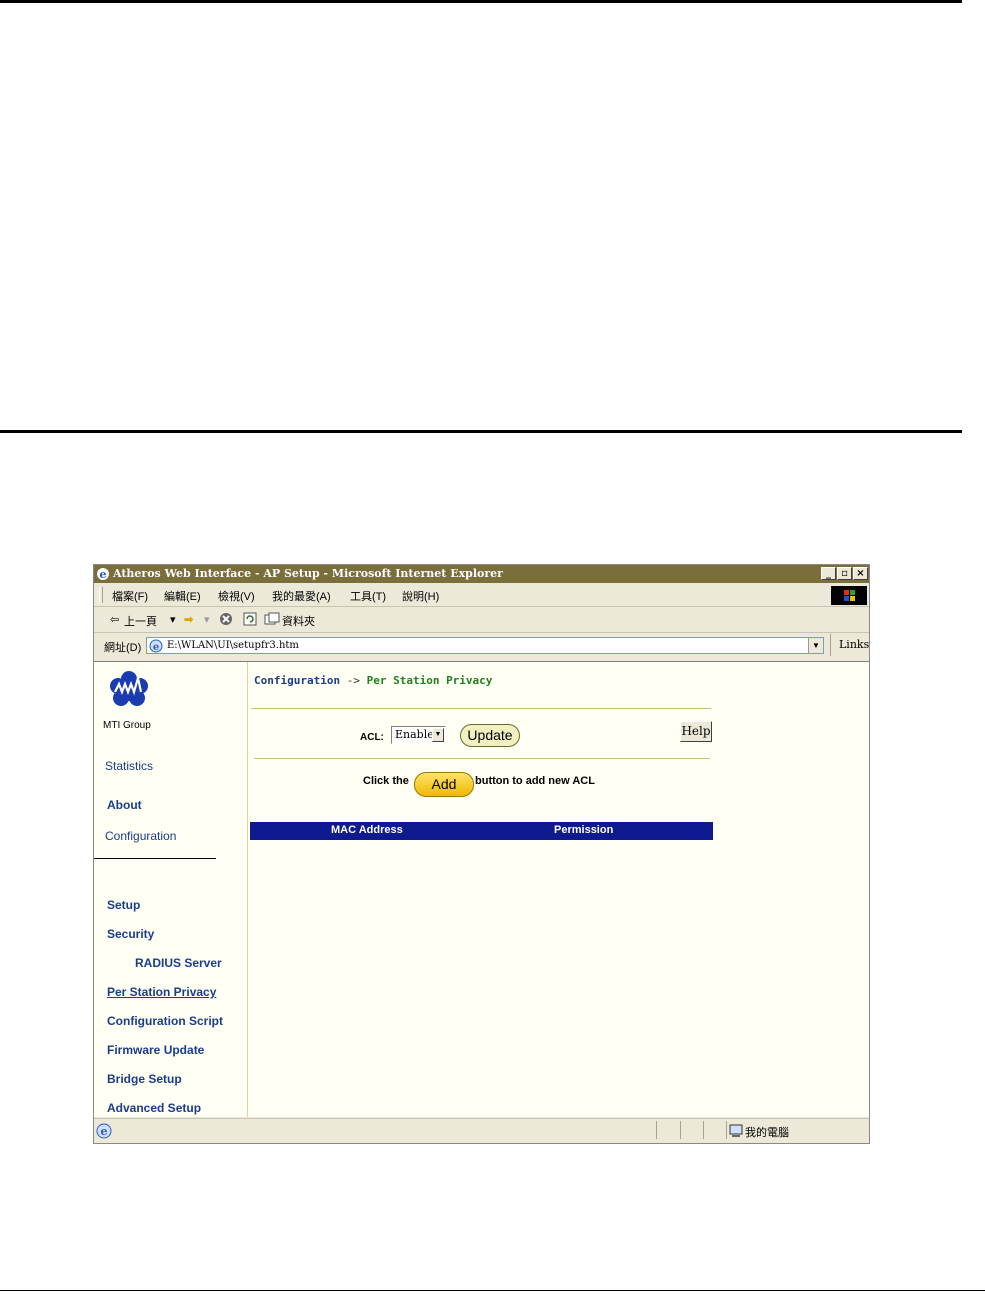  What do you see at coordinates (140, 836) in the screenshot?
I see `nav-configuration: Configuration` at bounding box center [140, 836].